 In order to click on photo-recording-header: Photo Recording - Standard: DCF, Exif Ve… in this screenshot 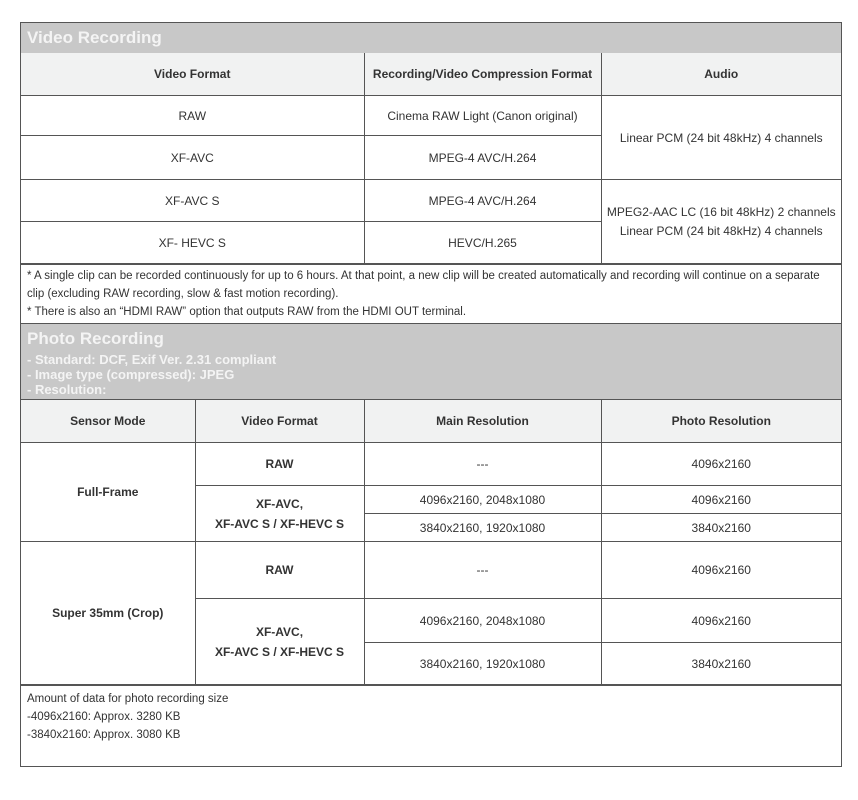, I will do `click(431, 361)`.